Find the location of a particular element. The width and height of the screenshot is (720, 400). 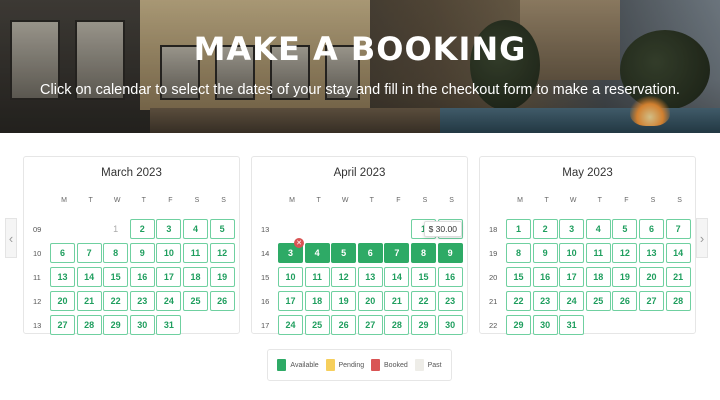

month-title: May 2023 is located at coordinates (587, 173).